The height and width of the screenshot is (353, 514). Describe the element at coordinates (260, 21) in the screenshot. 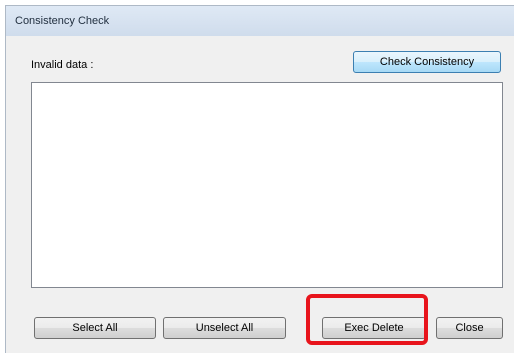

I see `title-bar: Consistency Check` at that location.